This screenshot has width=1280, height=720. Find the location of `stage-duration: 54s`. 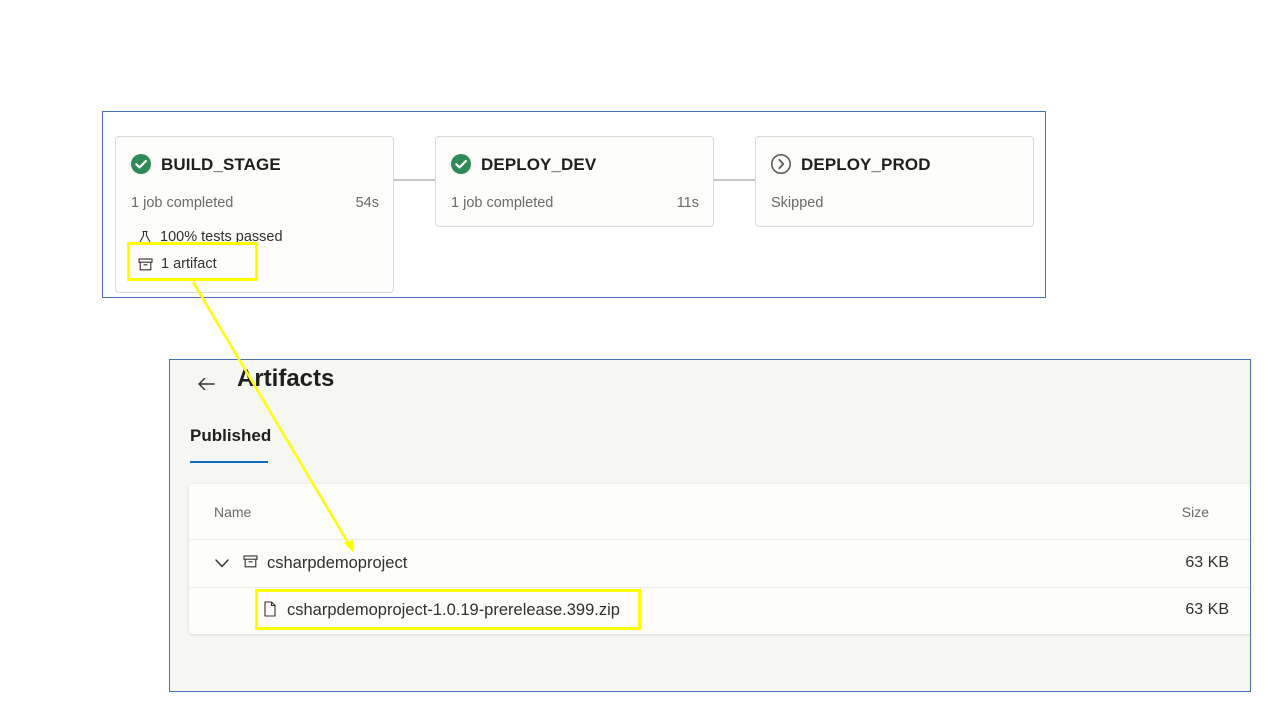

stage-duration: 54s is located at coordinates (367, 203).